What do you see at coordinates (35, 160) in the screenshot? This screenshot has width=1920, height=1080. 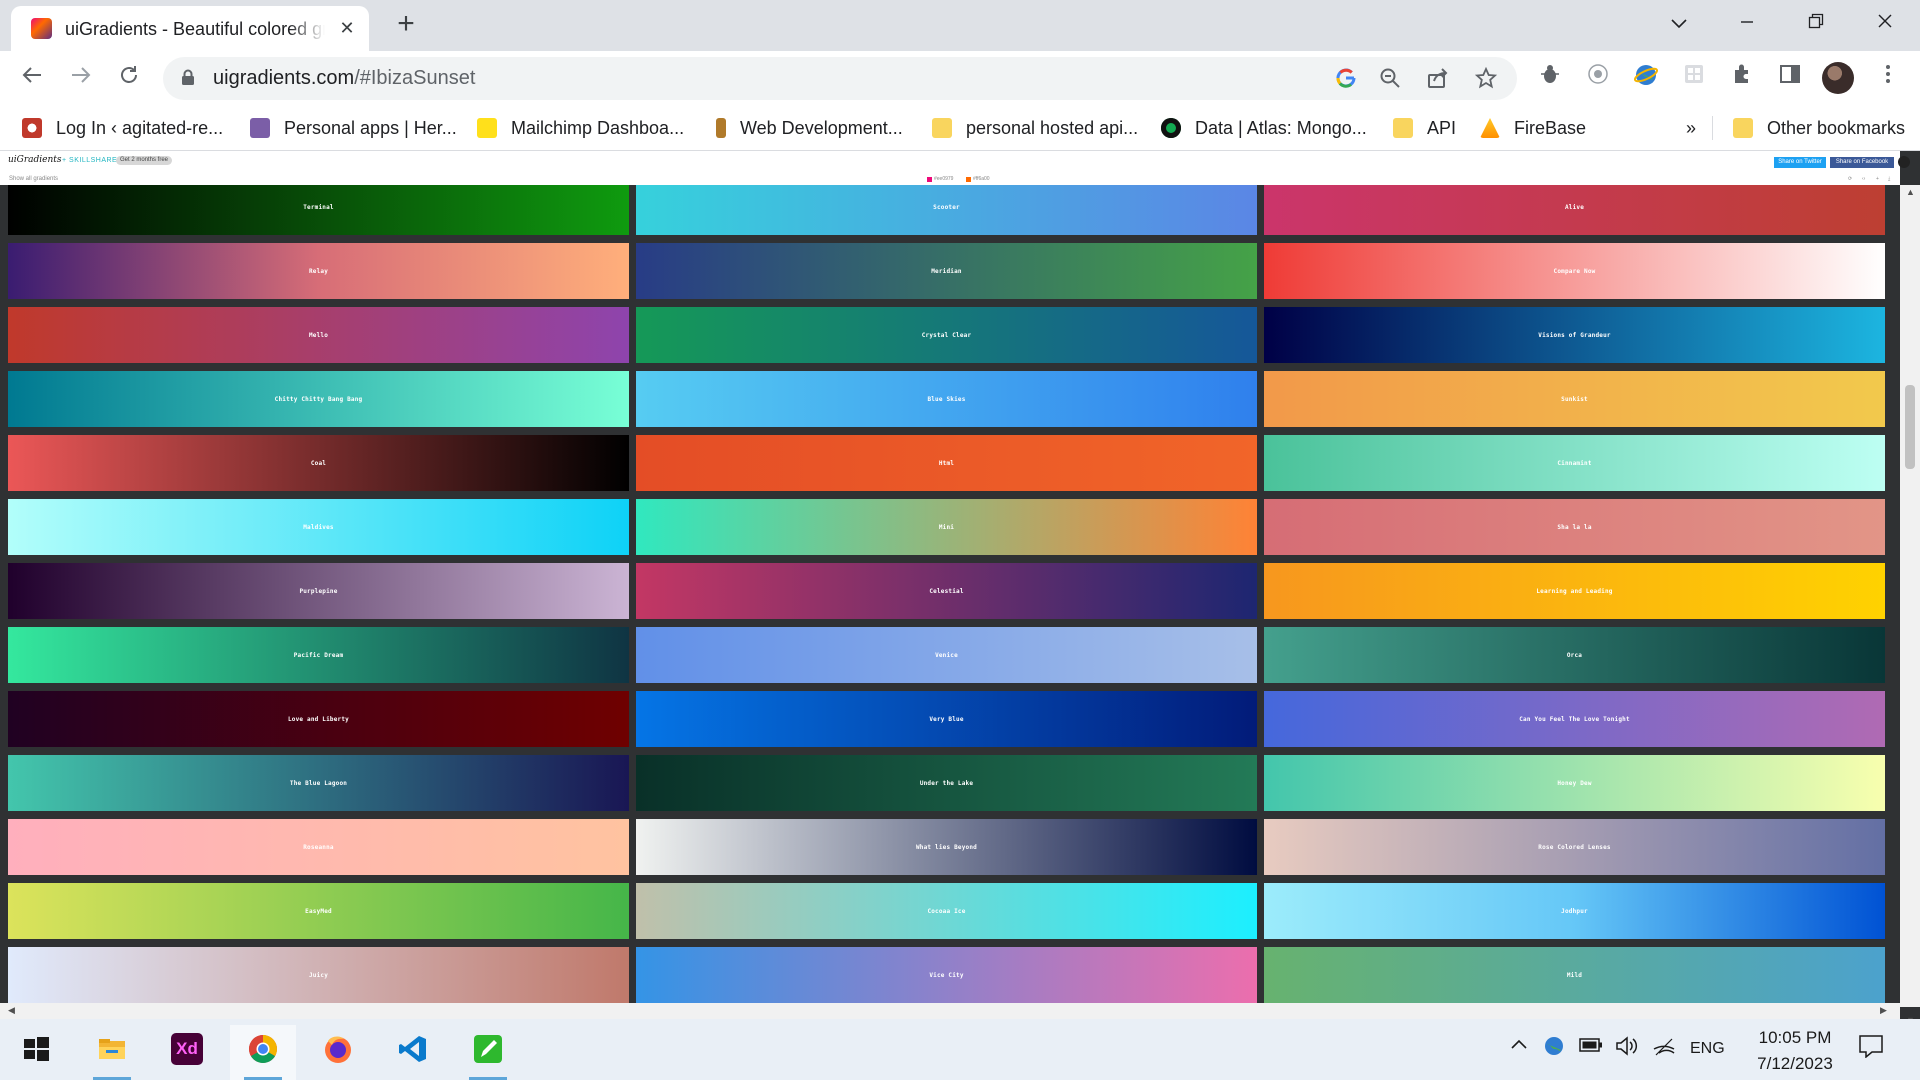 I see `site-logo: uiGradients` at bounding box center [35, 160].